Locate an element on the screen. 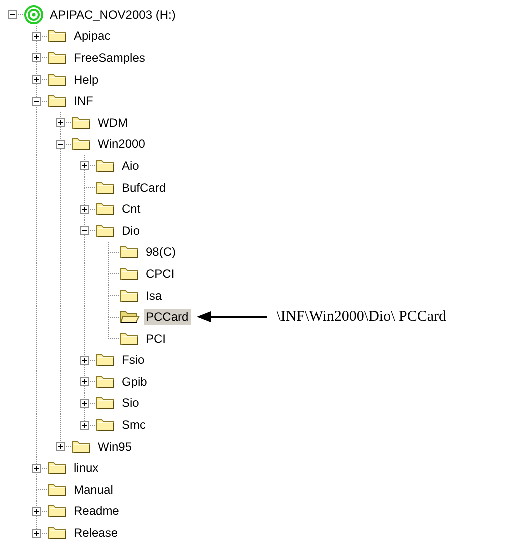 The width and height of the screenshot is (527, 546). tree-item: Fsio is located at coordinates (133, 360).